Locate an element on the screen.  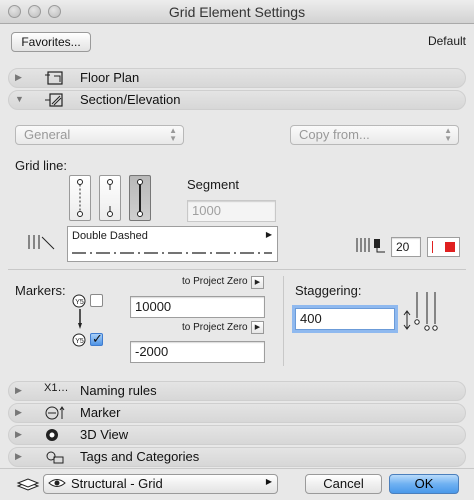
pen-color-swatch is located at coordinates (443, 247).